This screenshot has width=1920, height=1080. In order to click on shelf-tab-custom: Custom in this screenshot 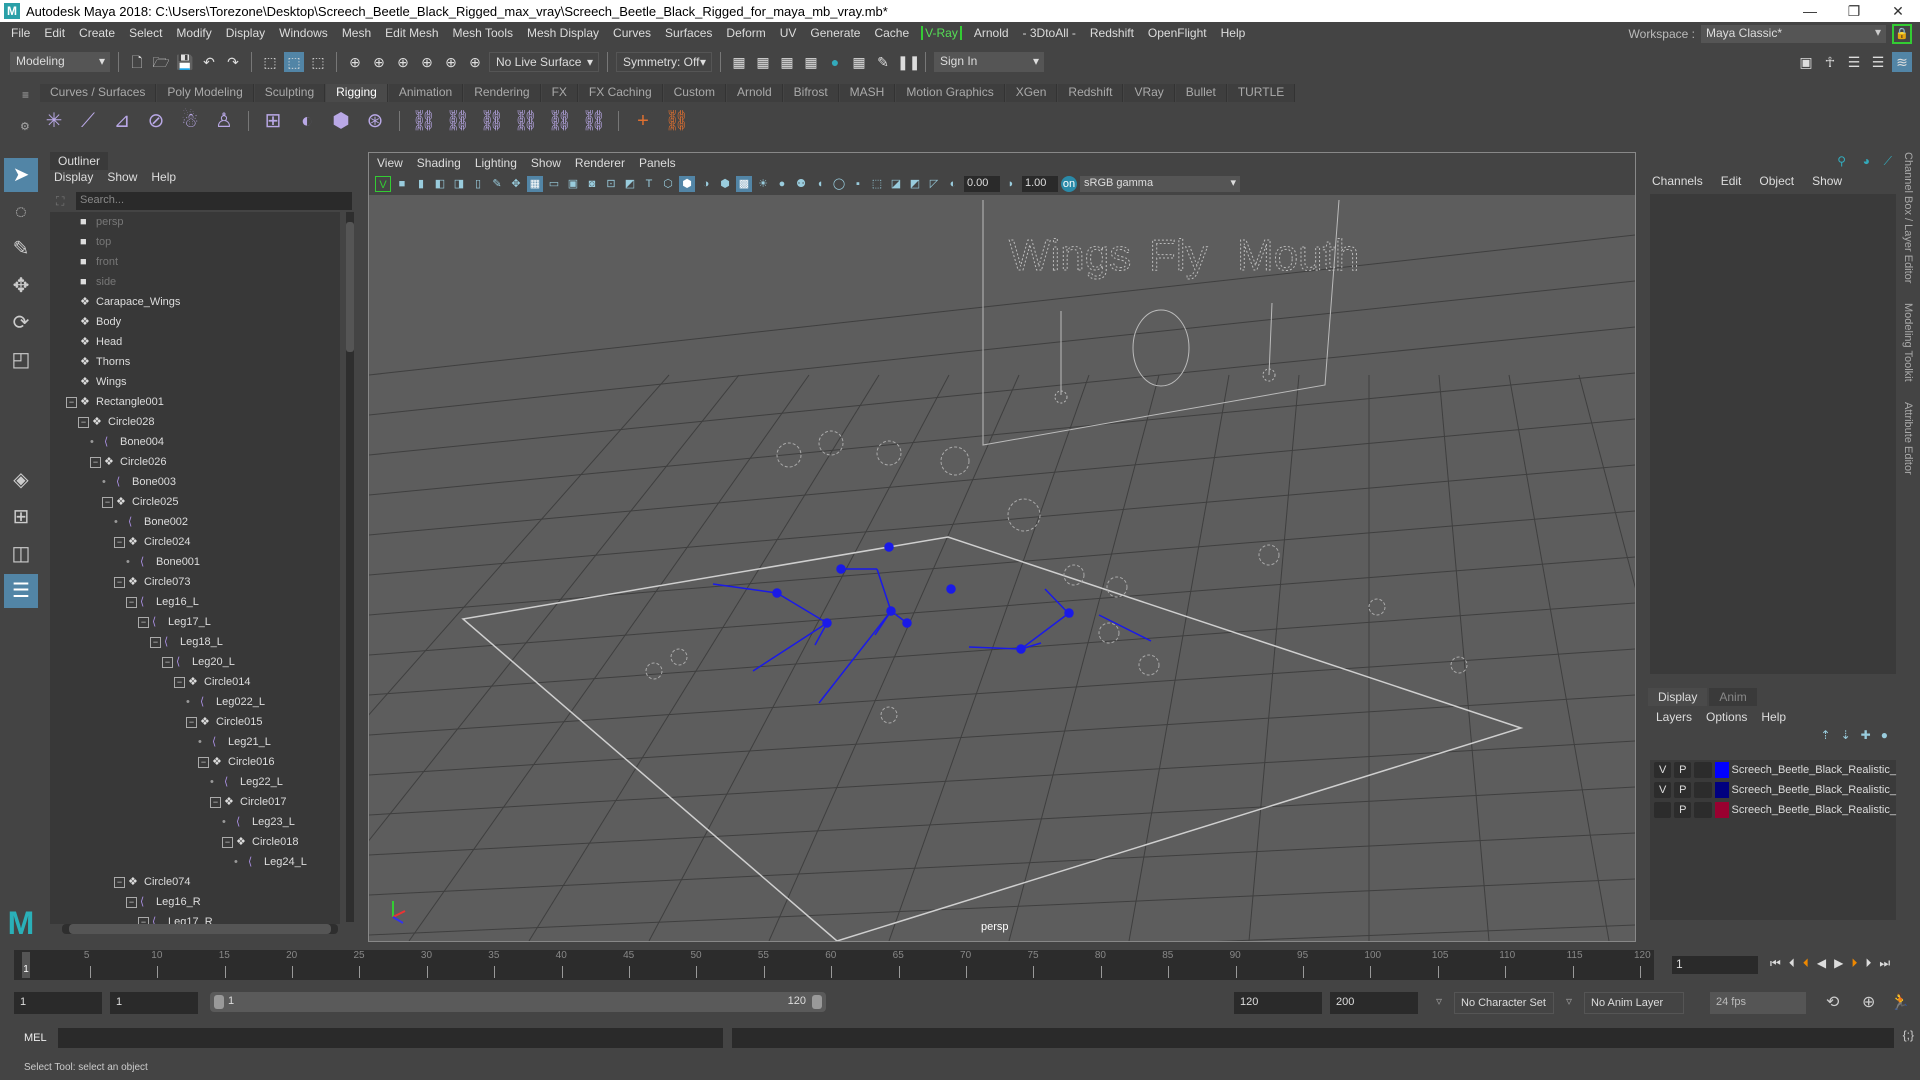, I will do `click(694, 93)`.